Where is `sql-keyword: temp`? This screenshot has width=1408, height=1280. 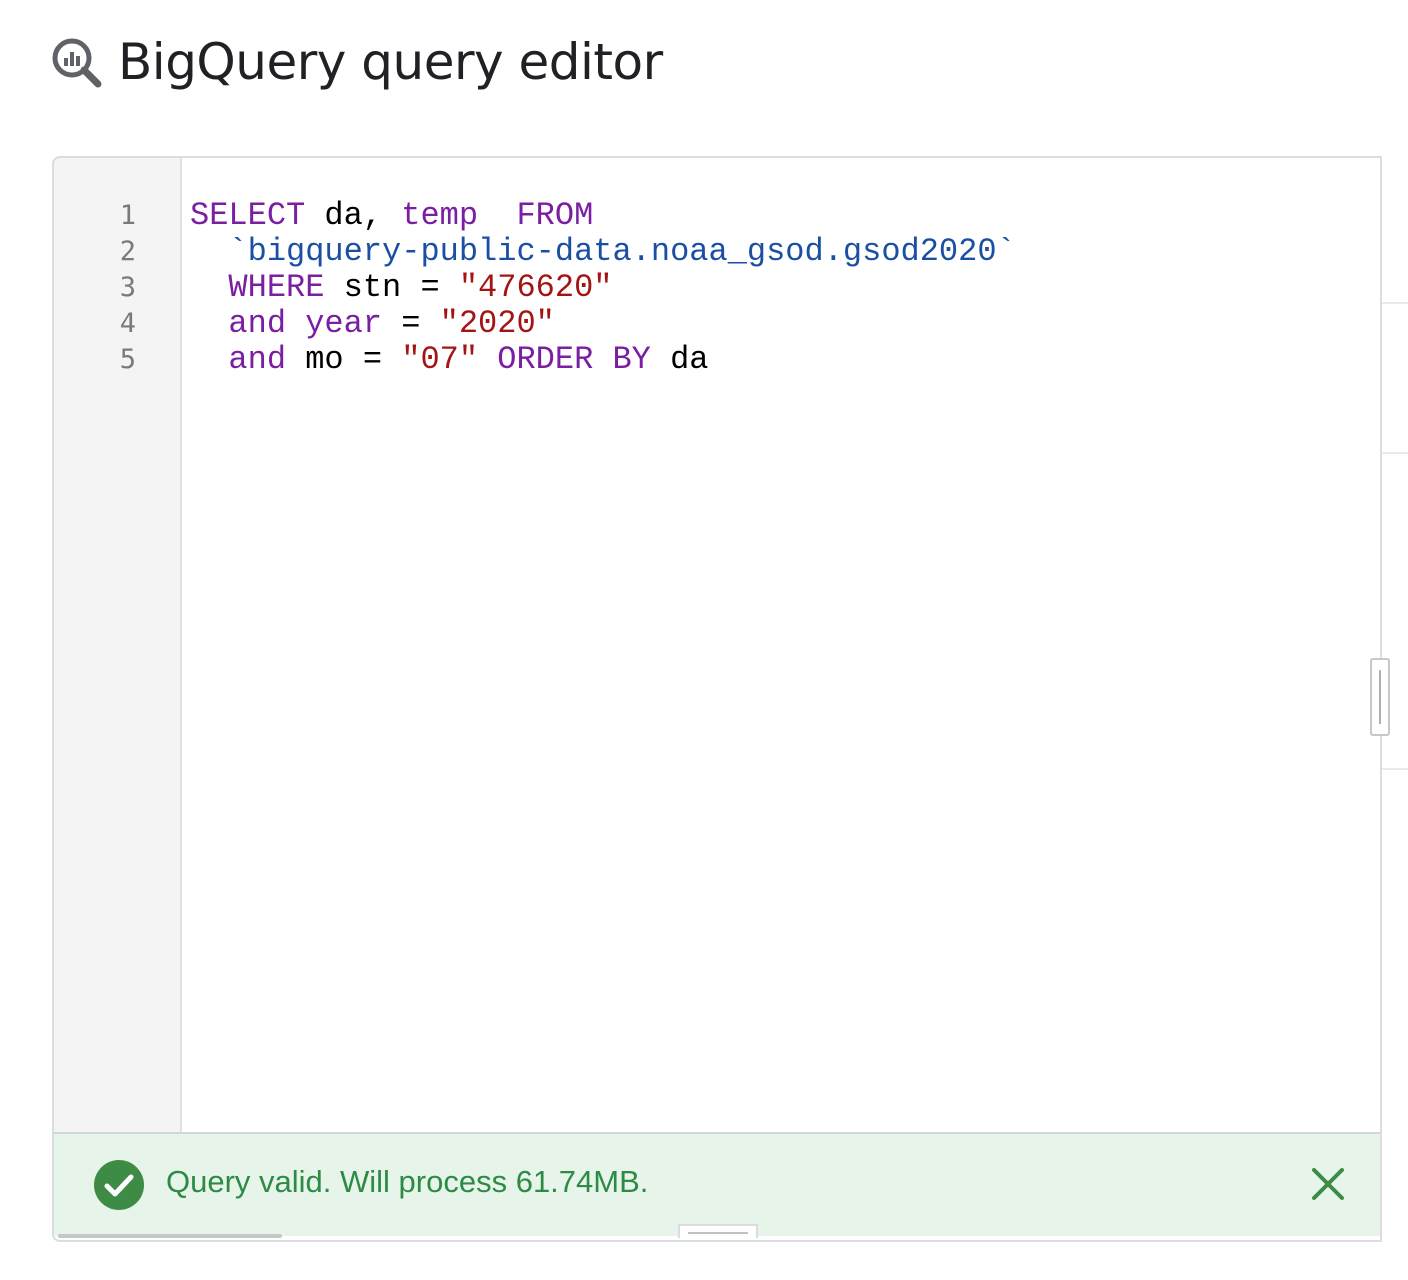
sql-keyword: temp is located at coordinates (440, 215).